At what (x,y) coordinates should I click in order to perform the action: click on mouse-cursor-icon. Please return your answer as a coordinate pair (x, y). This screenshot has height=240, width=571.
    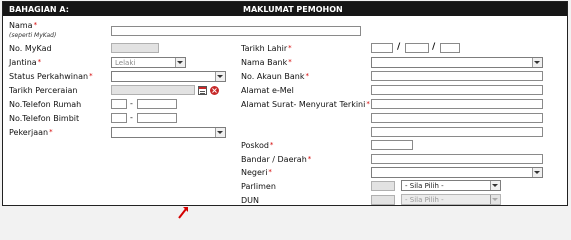
    Looking at the image, I should click on (183, 213).